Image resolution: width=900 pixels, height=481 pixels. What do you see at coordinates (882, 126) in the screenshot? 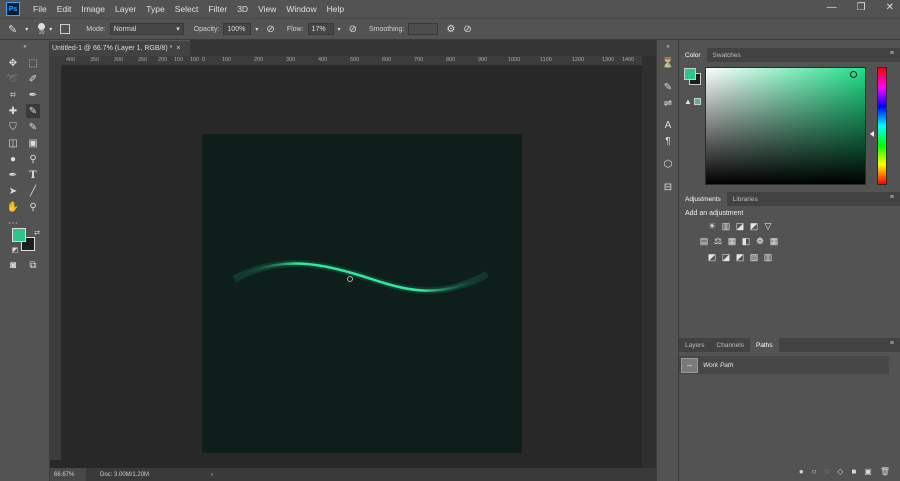
I see `hue-slider` at bounding box center [882, 126].